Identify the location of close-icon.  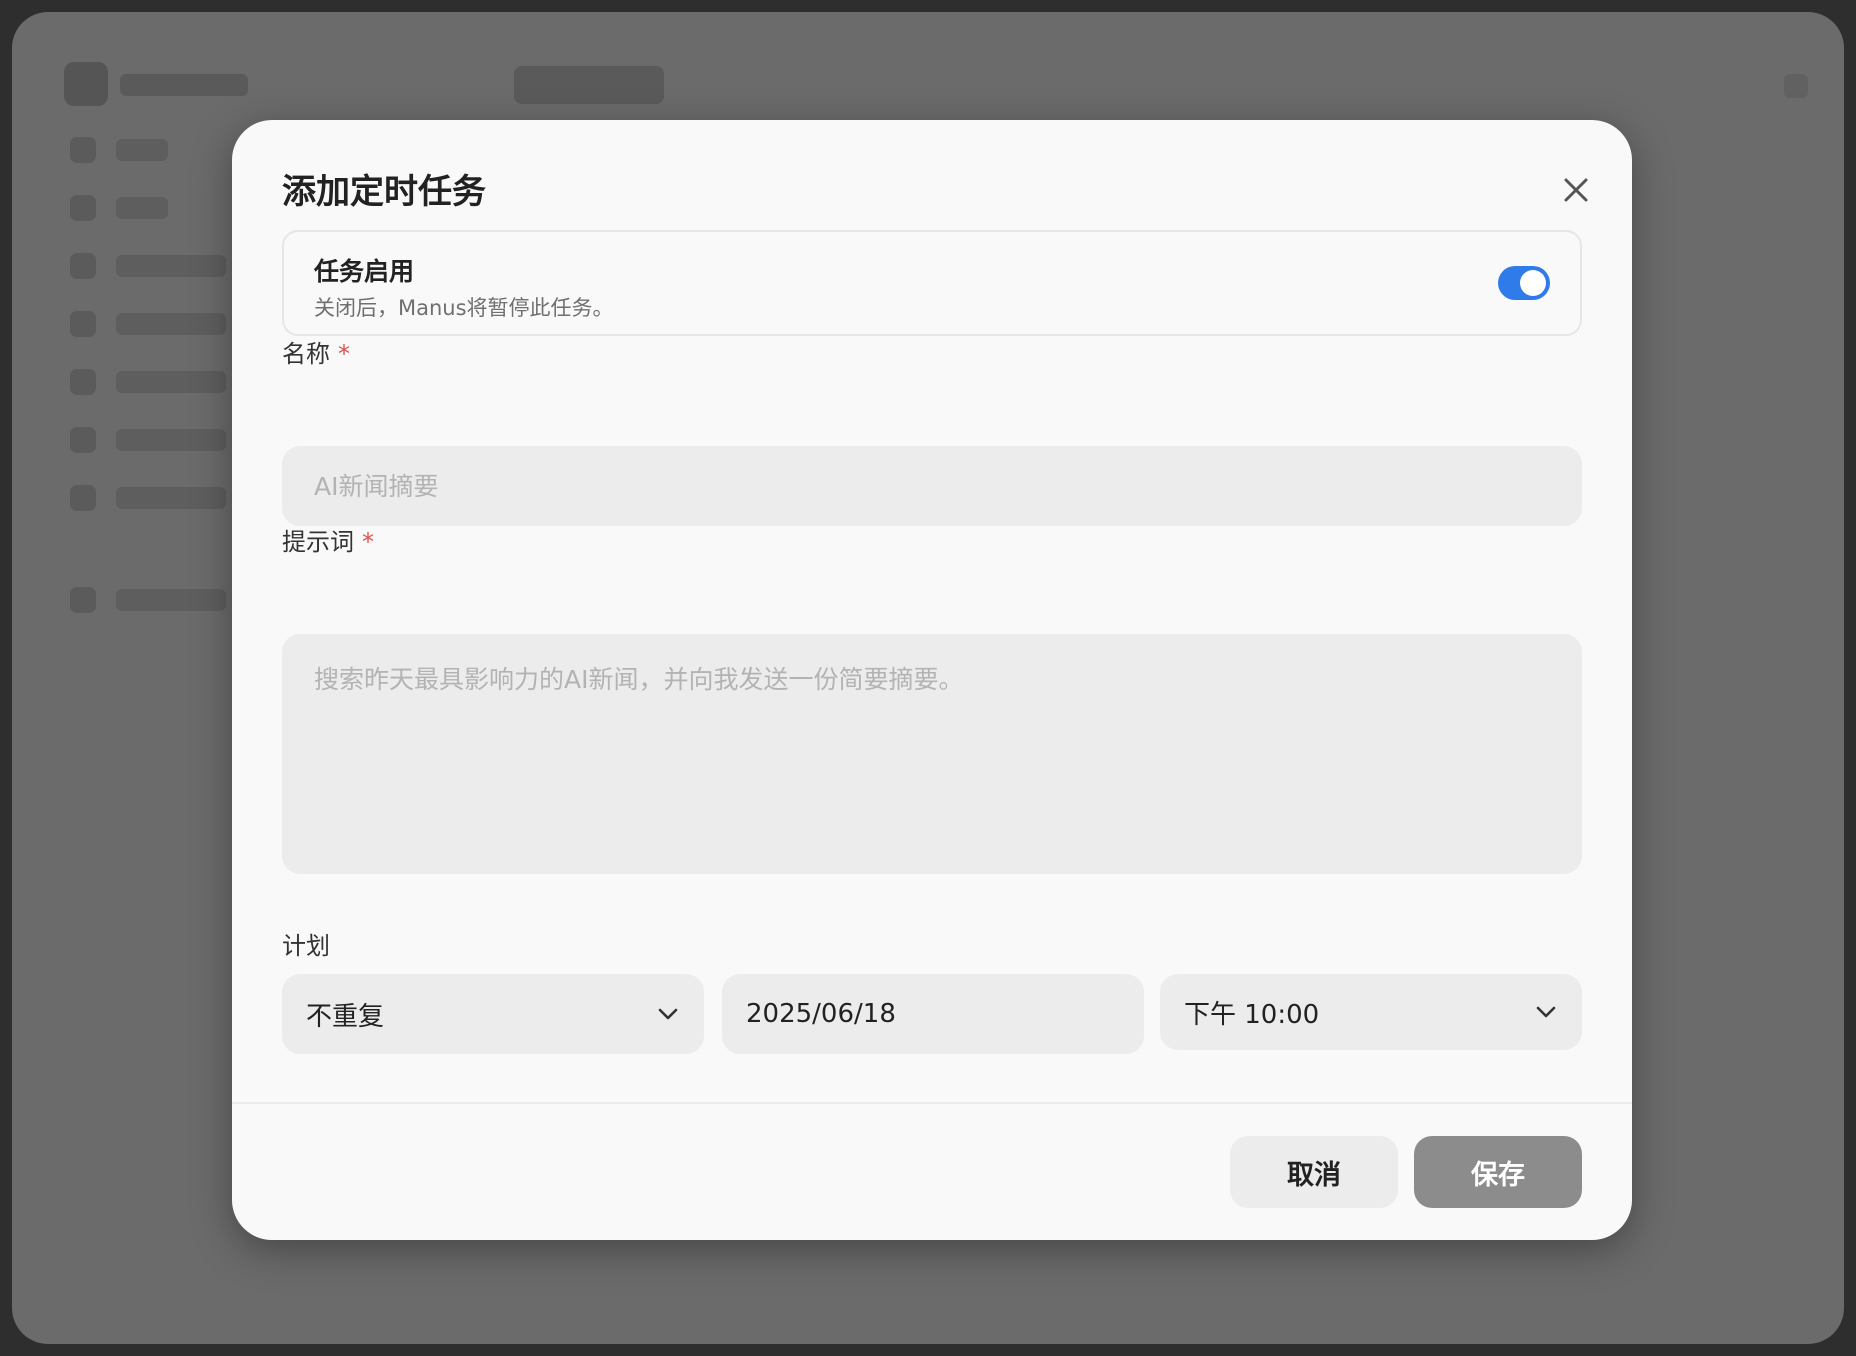
(1576, 190).